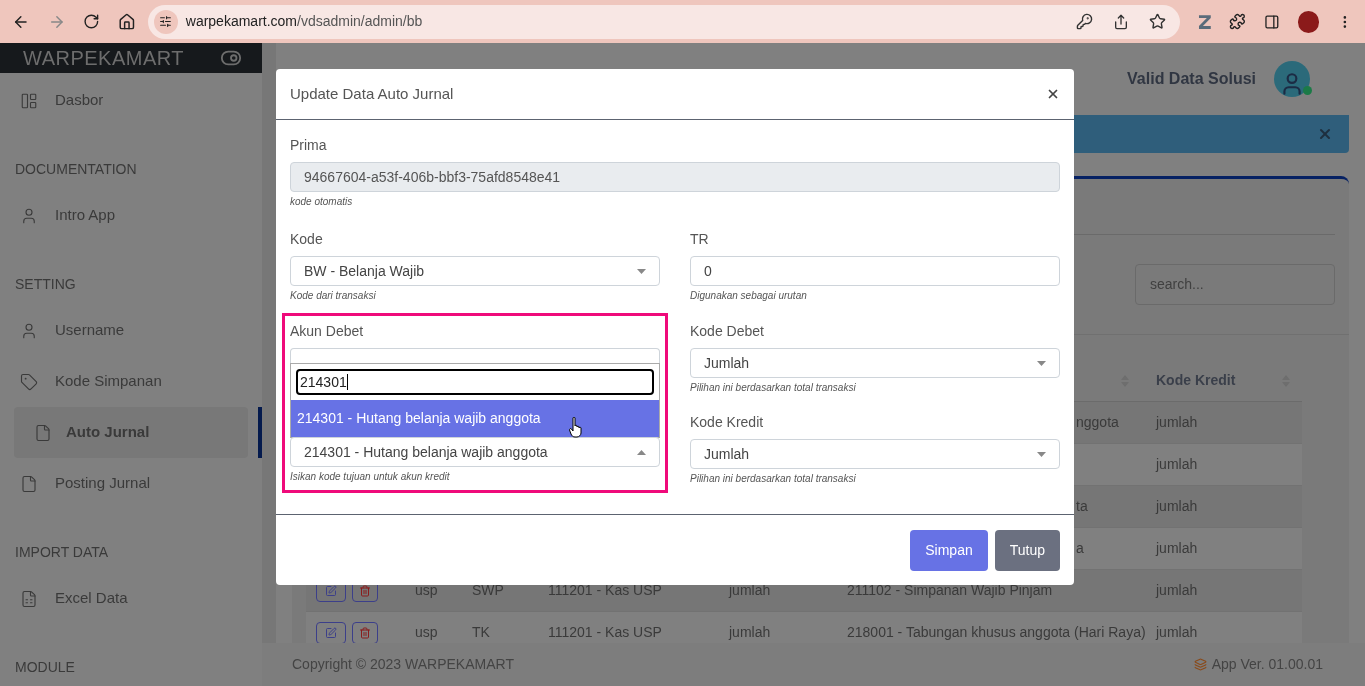 Image resolution: width=1365 pixels, height=686 pixels. Describe the element at coordinates (62, 552) in the screenshot. I see `sidebar-section-label: IMPORT DATA` at that location.